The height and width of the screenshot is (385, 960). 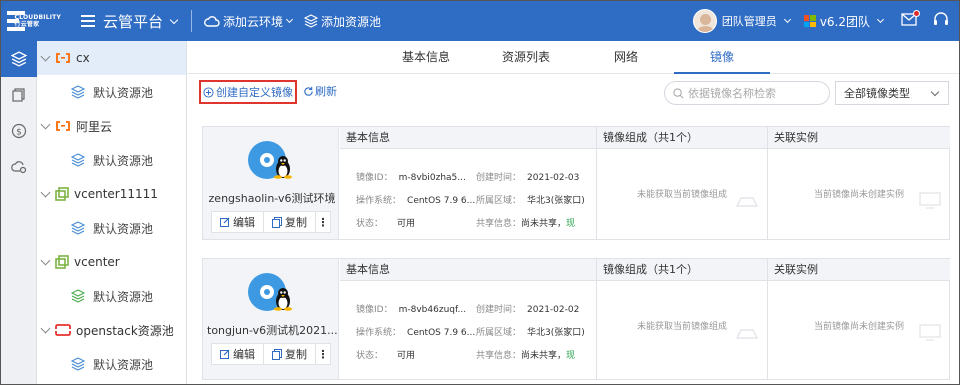 What do you see at coordinates (626, 57) in the screenshot?
I see `tab-network: 网络` at bounding box center [626, 57].